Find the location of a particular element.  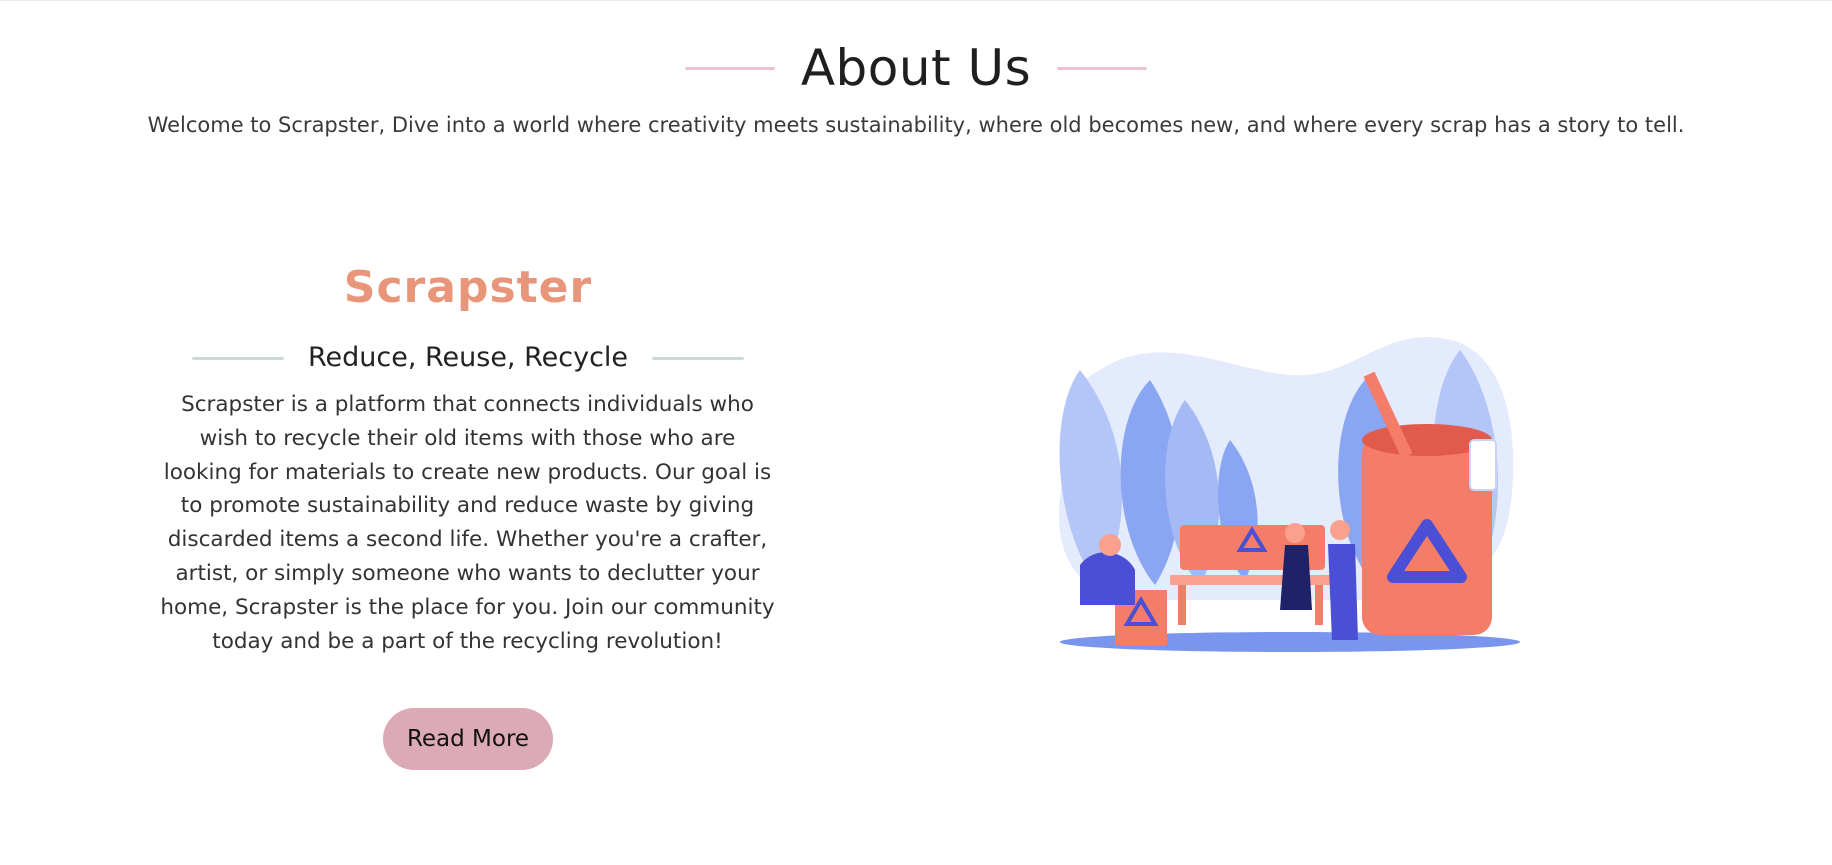

page-title: About Us is located at coordinates (916, 68).